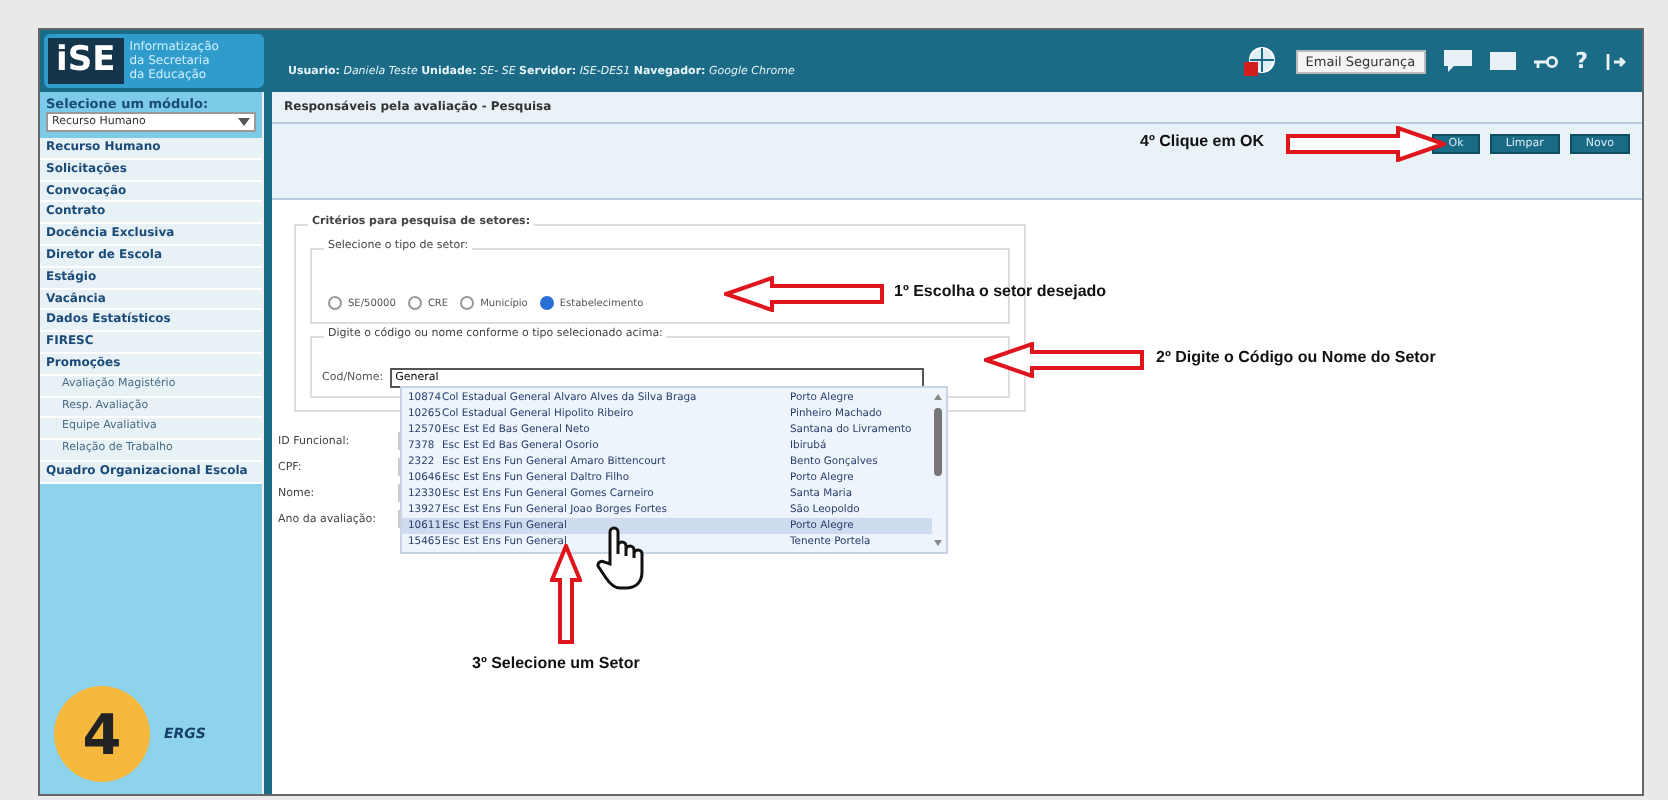 The image size is (1668, 800). What do you see at coordinates (1502, 61) in the screenshot?
I see `mail-icon` at bounding box center [1502, 61].